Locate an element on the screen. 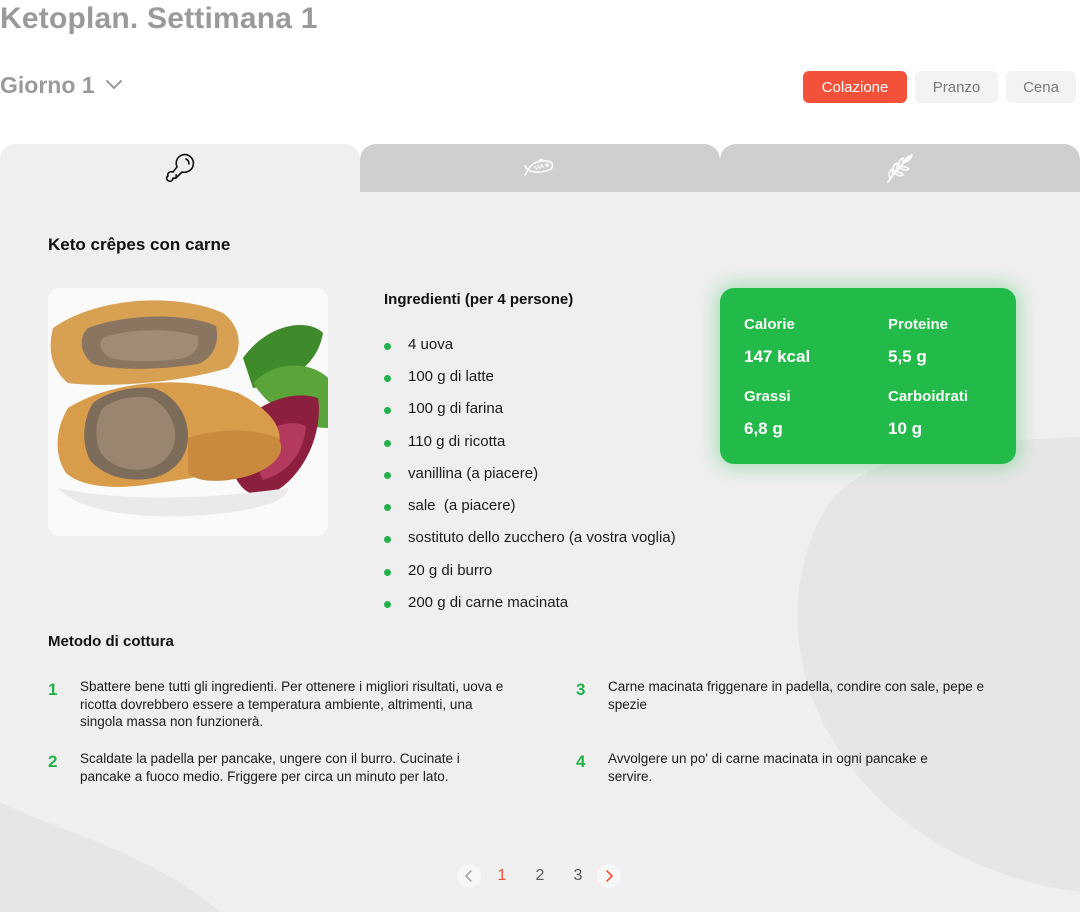  list-item: 20 g di burro is located at coordinates (530, 570).